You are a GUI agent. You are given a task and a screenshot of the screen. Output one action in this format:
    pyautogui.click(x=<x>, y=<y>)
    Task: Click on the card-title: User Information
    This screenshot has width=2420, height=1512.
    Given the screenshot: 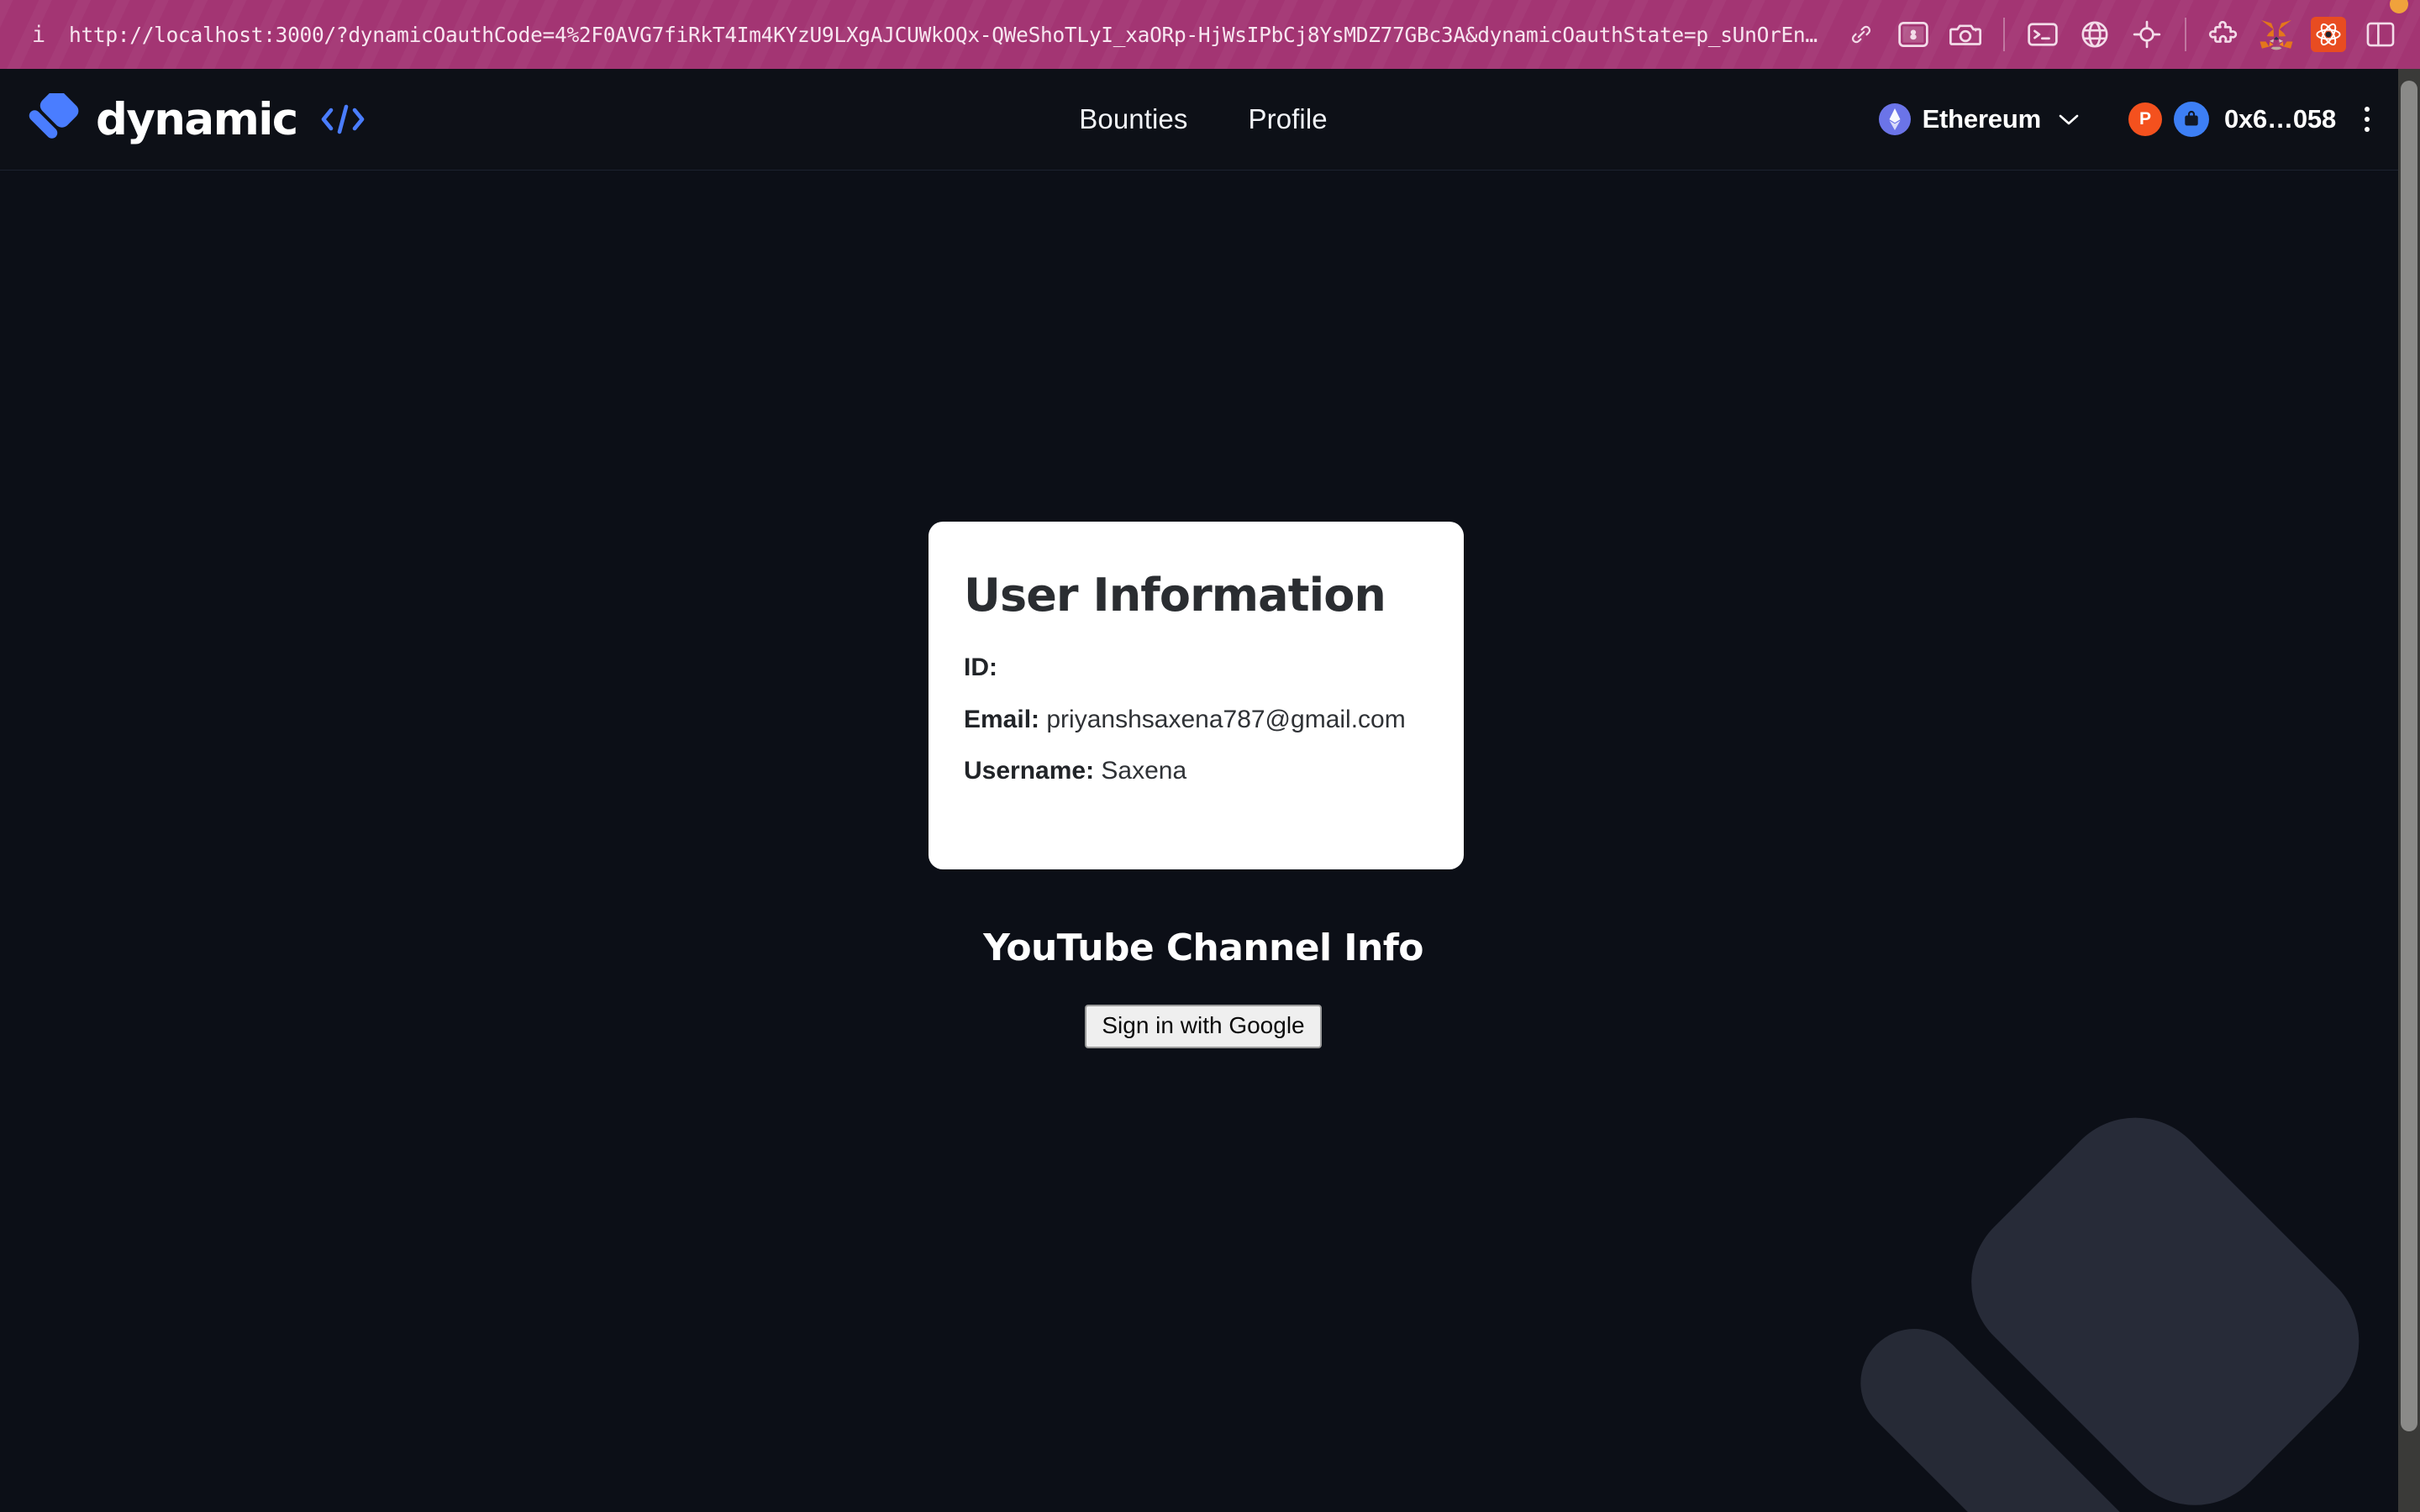 What is the action you would take?
    pyautogui.click(x=1175, y=595)
    